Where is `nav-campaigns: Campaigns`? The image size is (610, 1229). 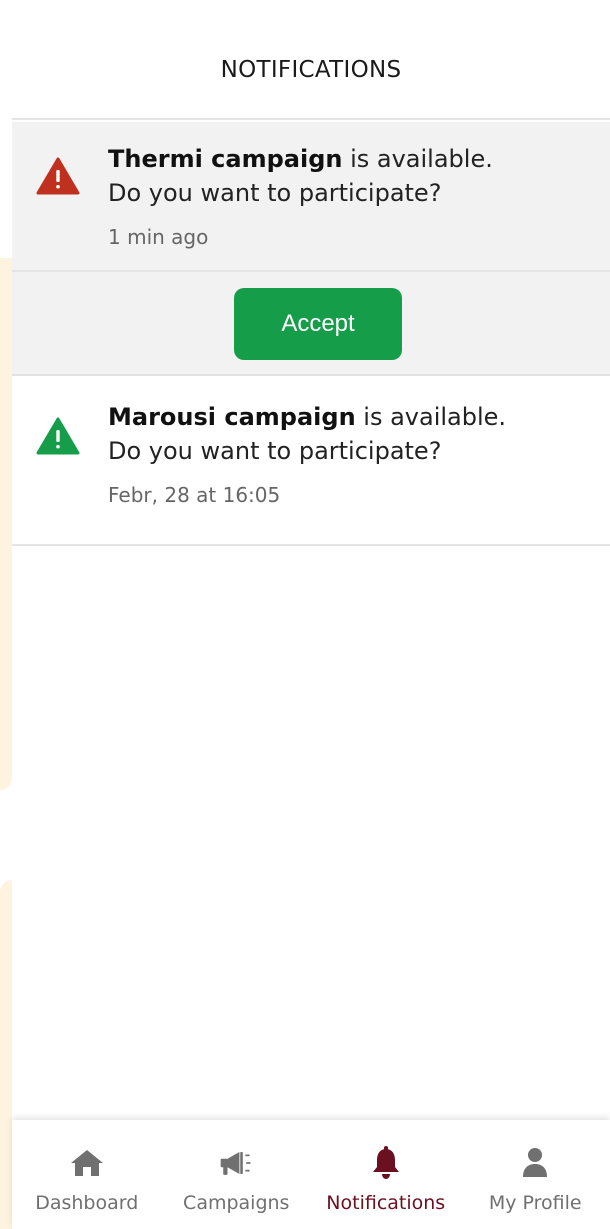 nav-campaigns: Campaigns is located at coordinates (237, 1174).